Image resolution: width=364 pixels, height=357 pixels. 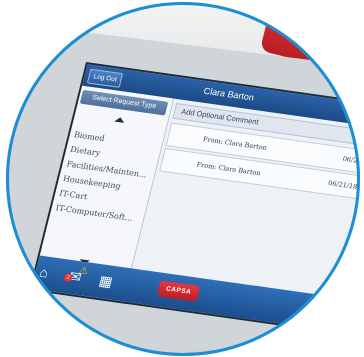 I want to click on user-name: Clara Barton, so click(x=229, y=94).